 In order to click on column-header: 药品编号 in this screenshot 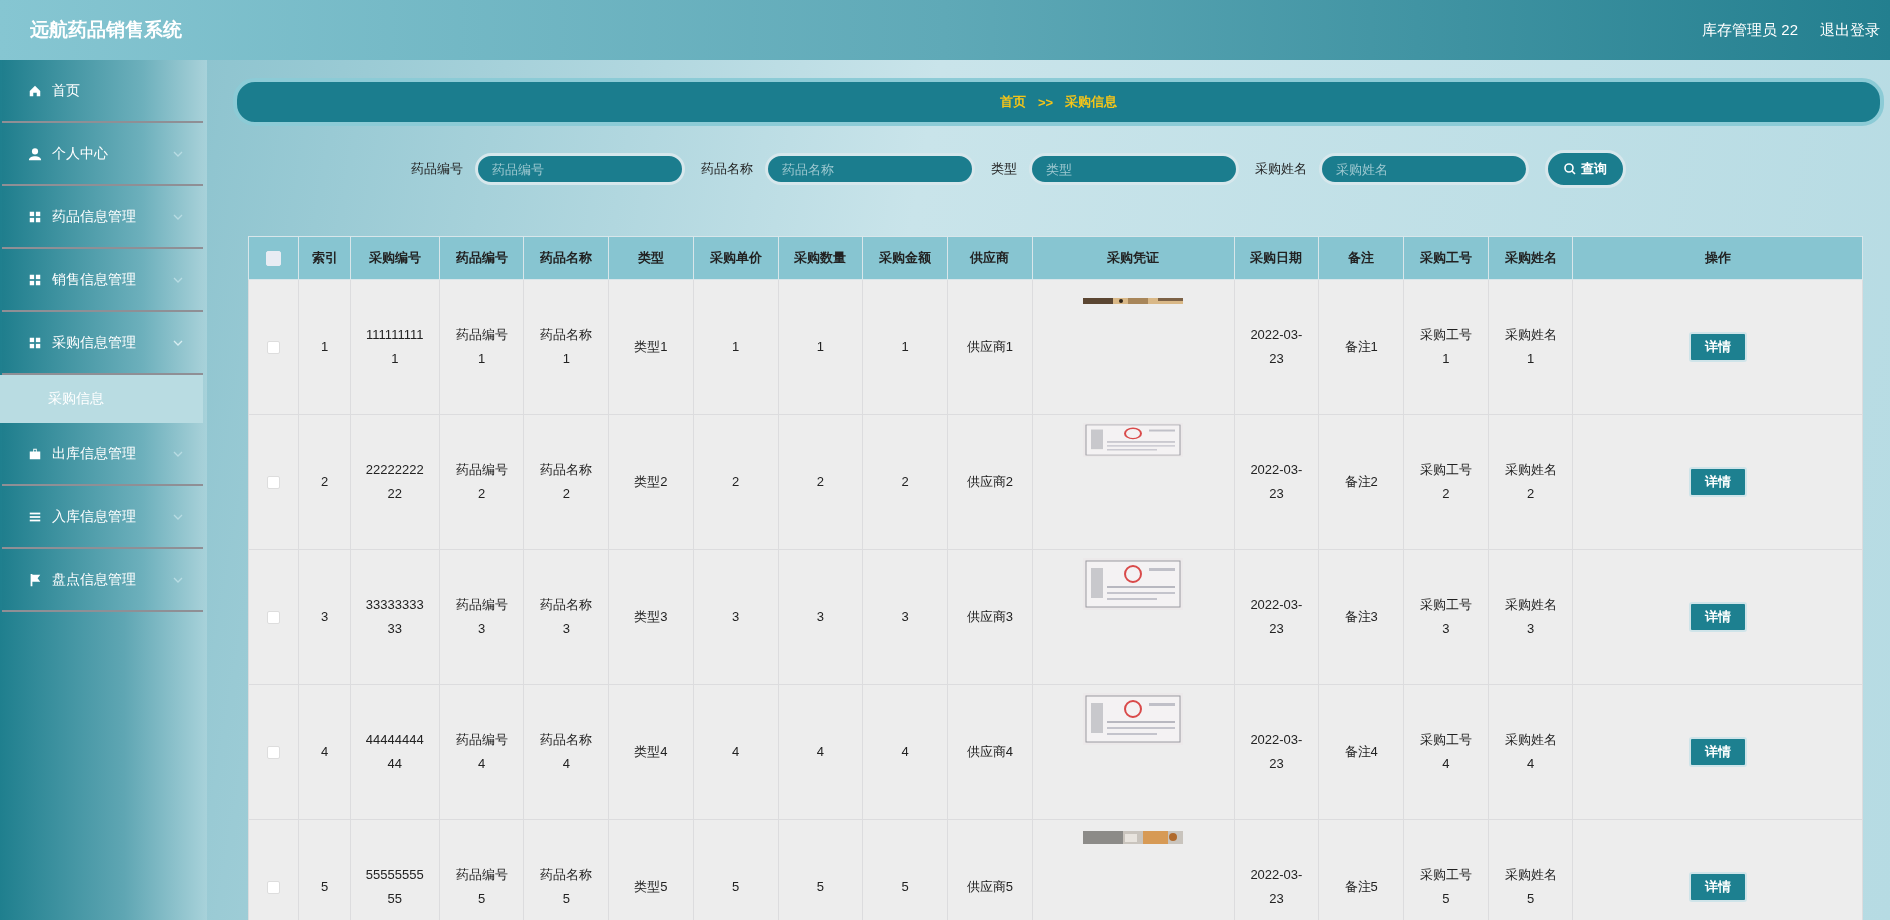, I will do `click(481, 257)`.